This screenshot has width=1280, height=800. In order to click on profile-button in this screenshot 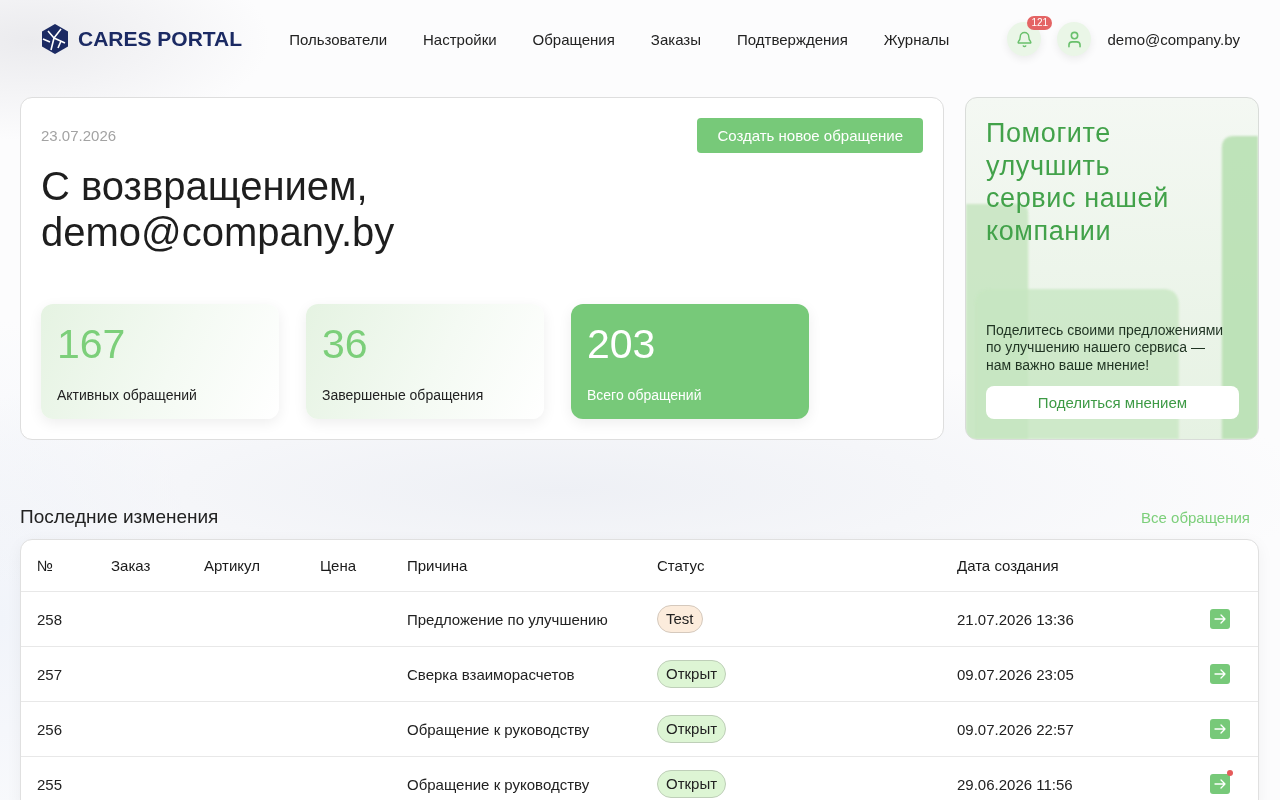, I will do `click(1074, 39)`.